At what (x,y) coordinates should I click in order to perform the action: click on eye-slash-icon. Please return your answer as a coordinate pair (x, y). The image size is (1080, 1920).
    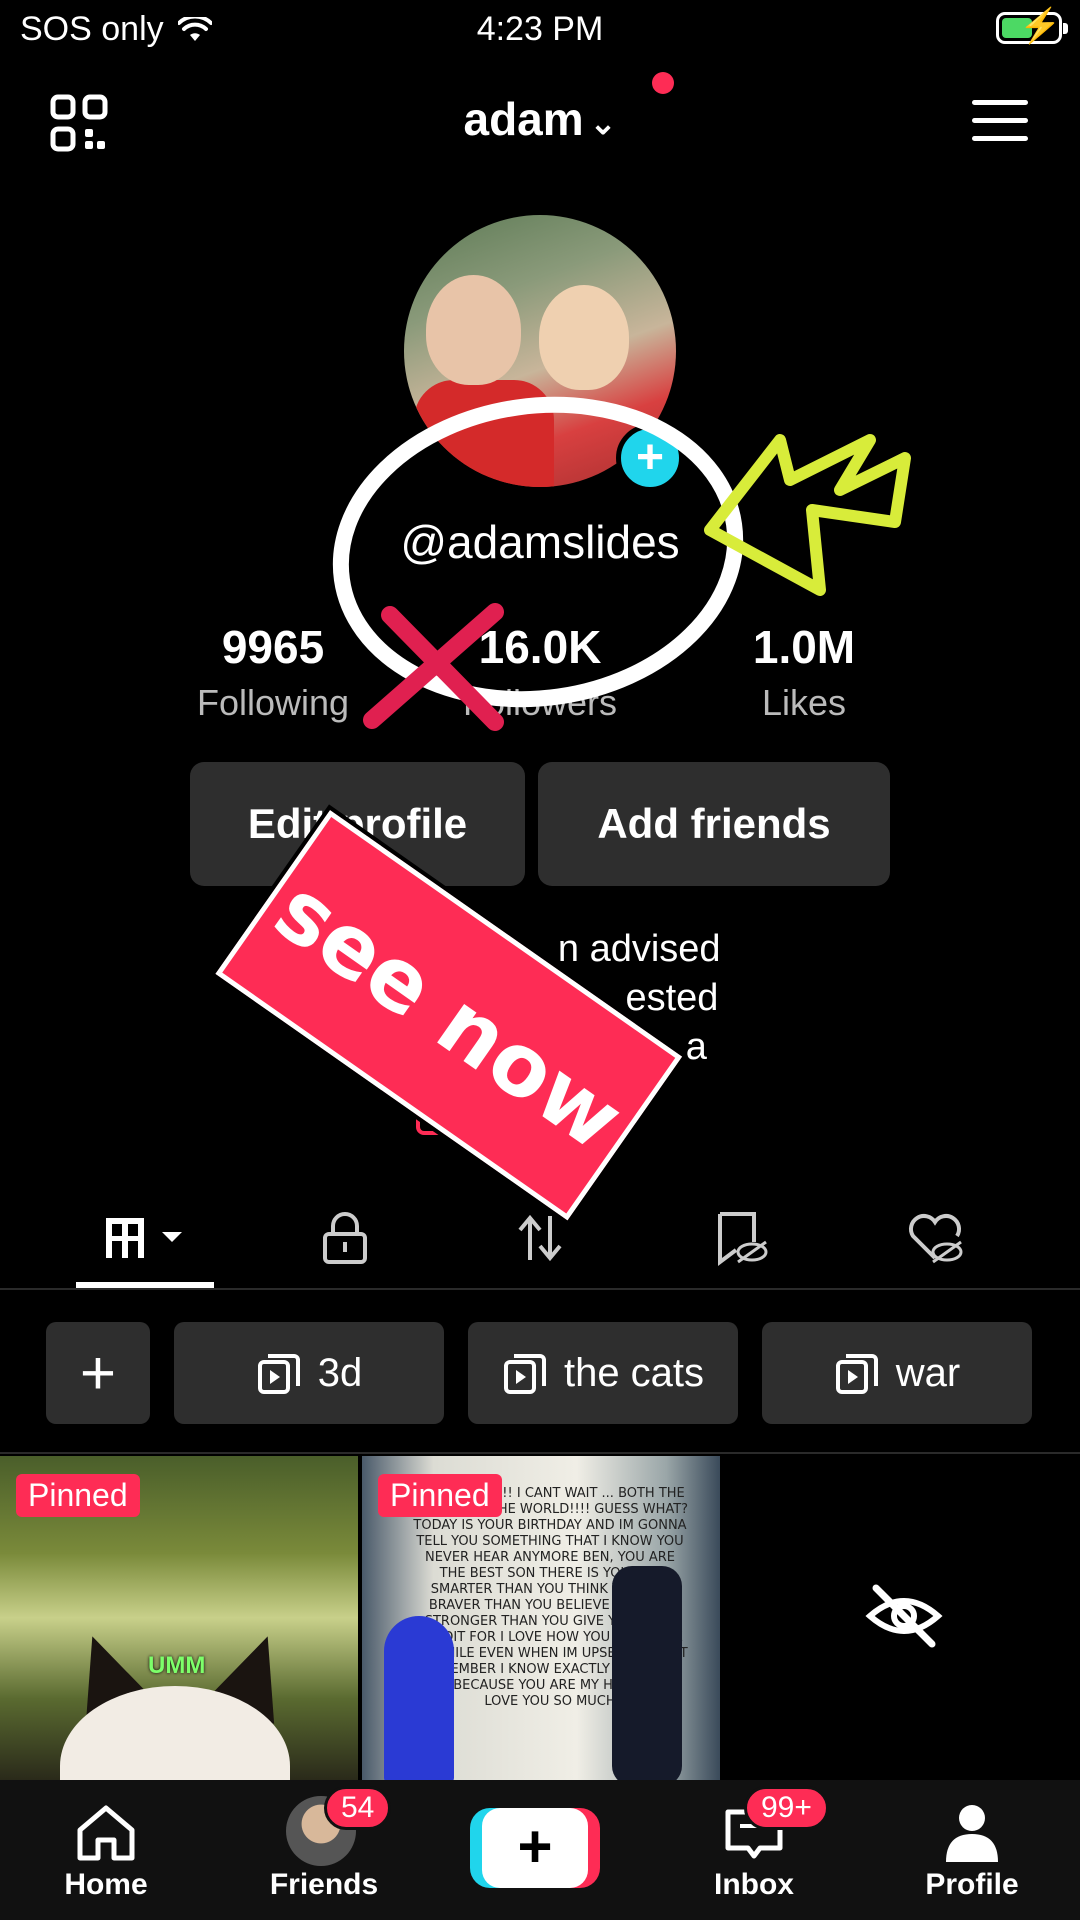
    Looking at the image, I should click on (904, 1616).